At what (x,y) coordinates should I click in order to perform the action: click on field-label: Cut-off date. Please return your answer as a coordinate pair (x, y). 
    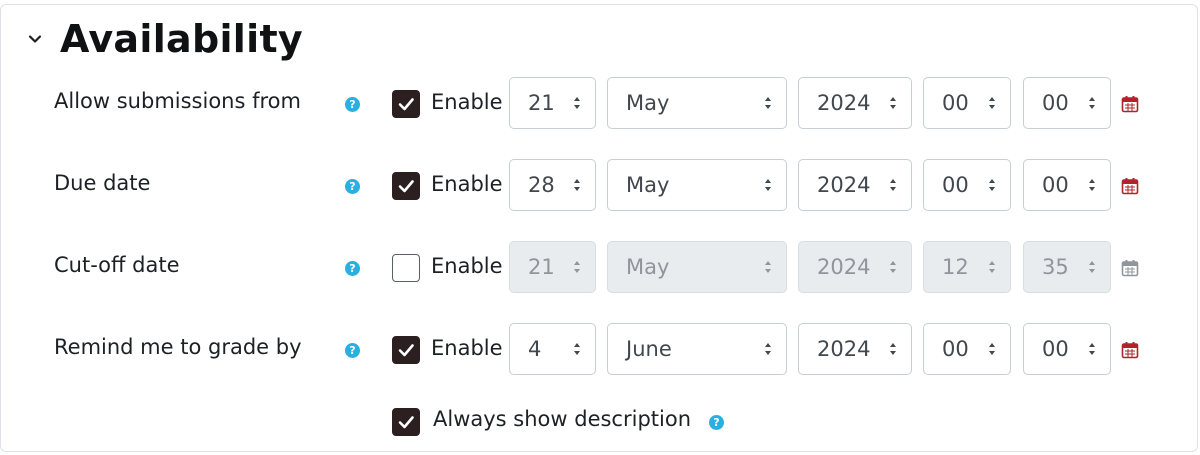
    Looking at the image, I should click on (117, 265).